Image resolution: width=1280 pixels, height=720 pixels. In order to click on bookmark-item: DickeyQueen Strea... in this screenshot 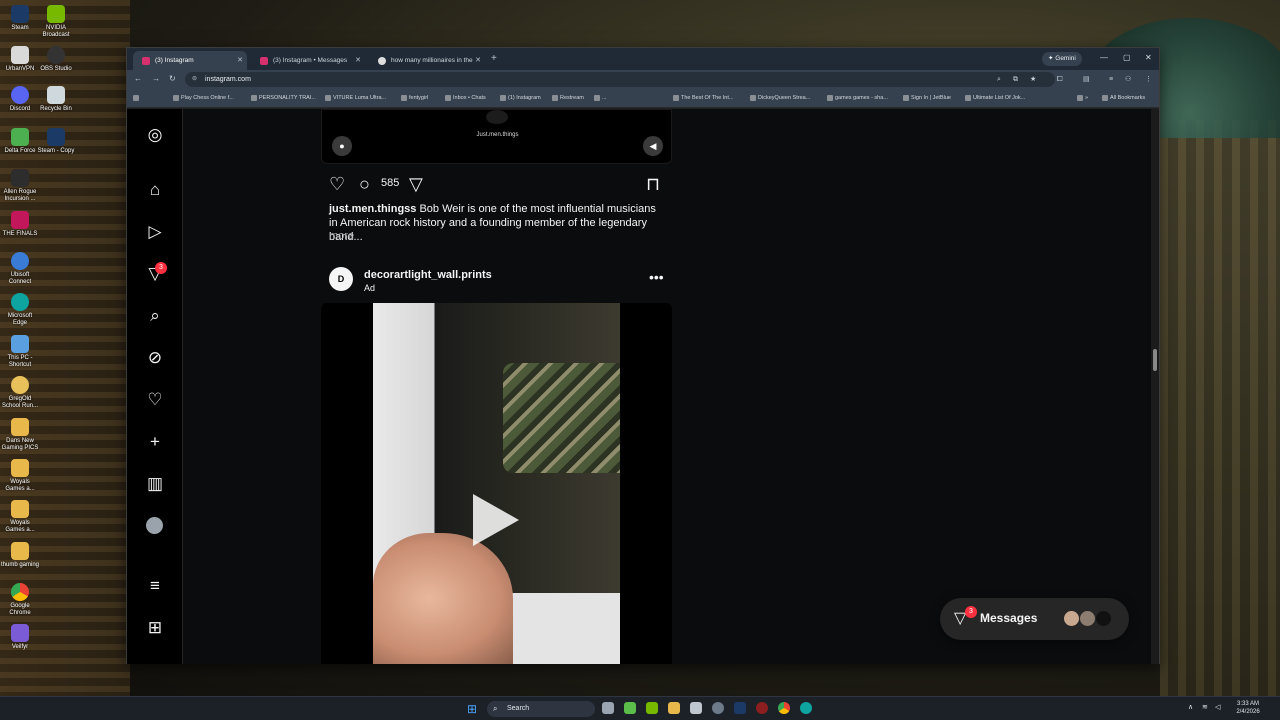, I will do `click(780, 98)`.